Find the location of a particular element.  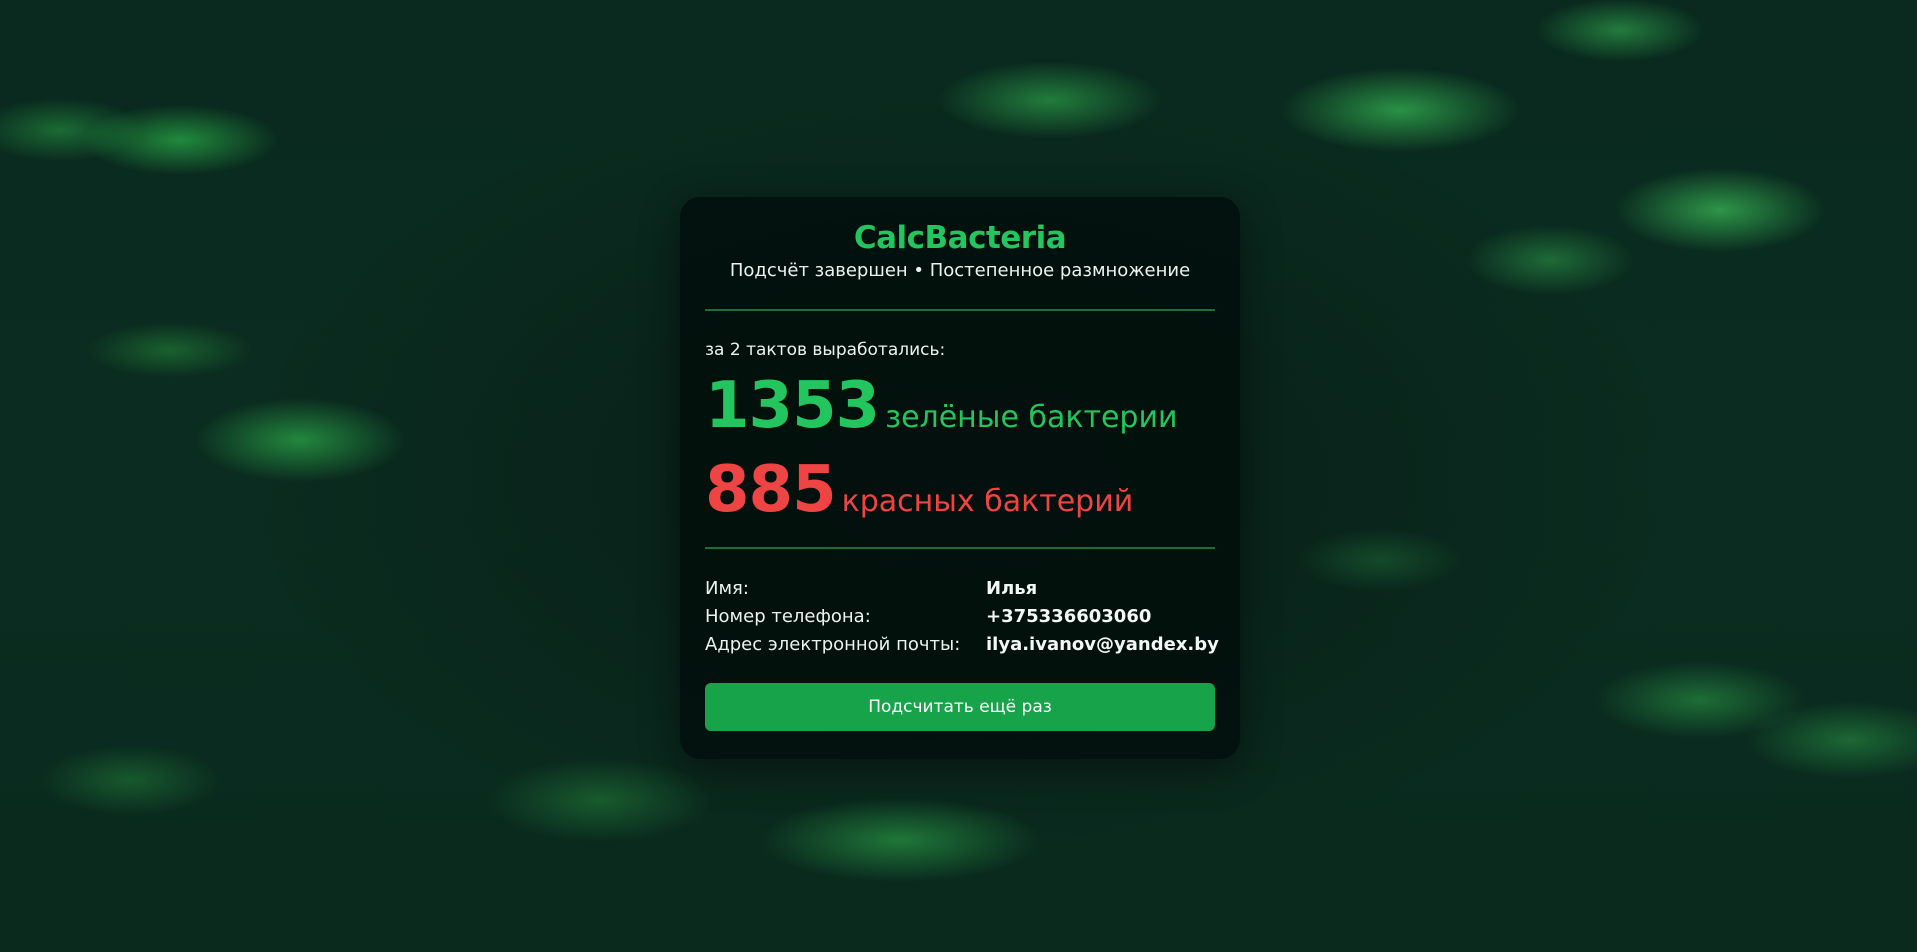

green-bacteria-count: 1353 is located at coordinates (792, 406).